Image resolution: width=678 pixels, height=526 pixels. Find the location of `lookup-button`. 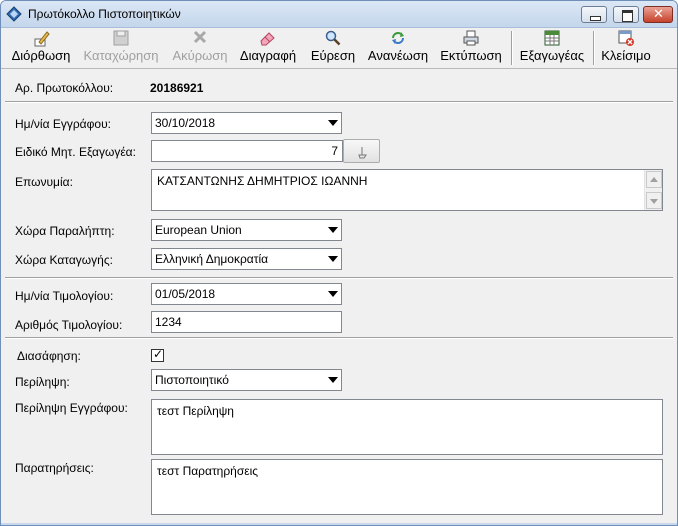

lookup-button is located at coordinates (361, 151).